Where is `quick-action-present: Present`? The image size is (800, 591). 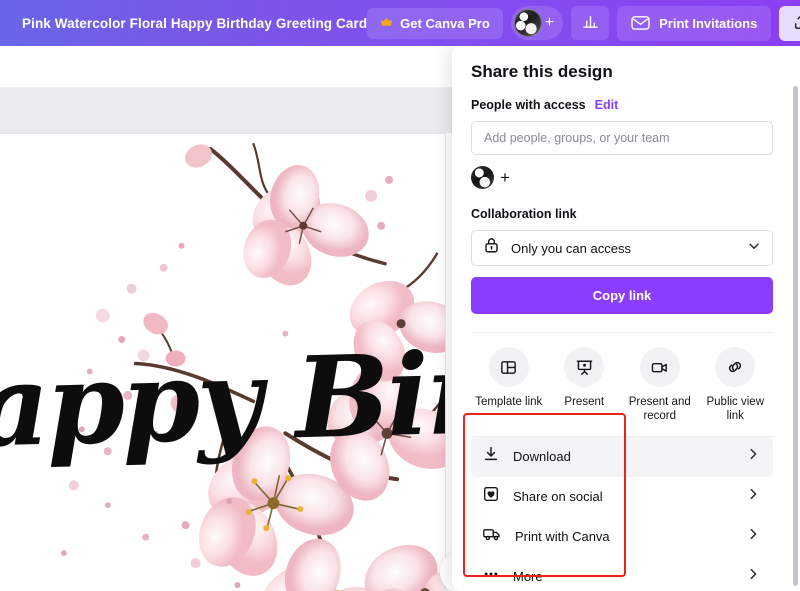
quick-action-present: Present is located at coordinates (585, 385).